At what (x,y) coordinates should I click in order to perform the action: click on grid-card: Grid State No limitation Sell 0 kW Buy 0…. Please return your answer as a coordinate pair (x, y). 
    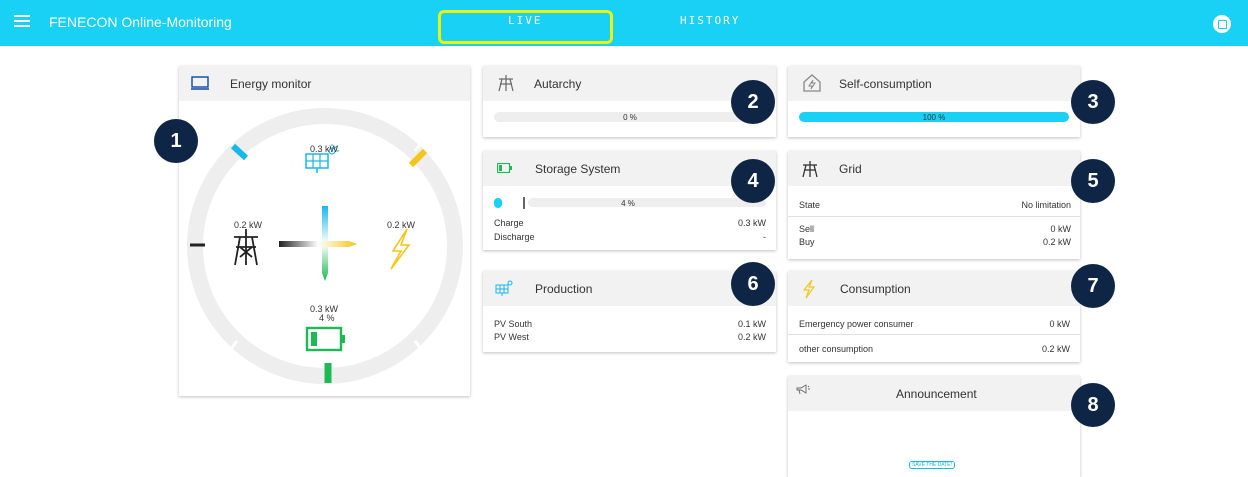
    Looking at the image, I should click on (934, 205).